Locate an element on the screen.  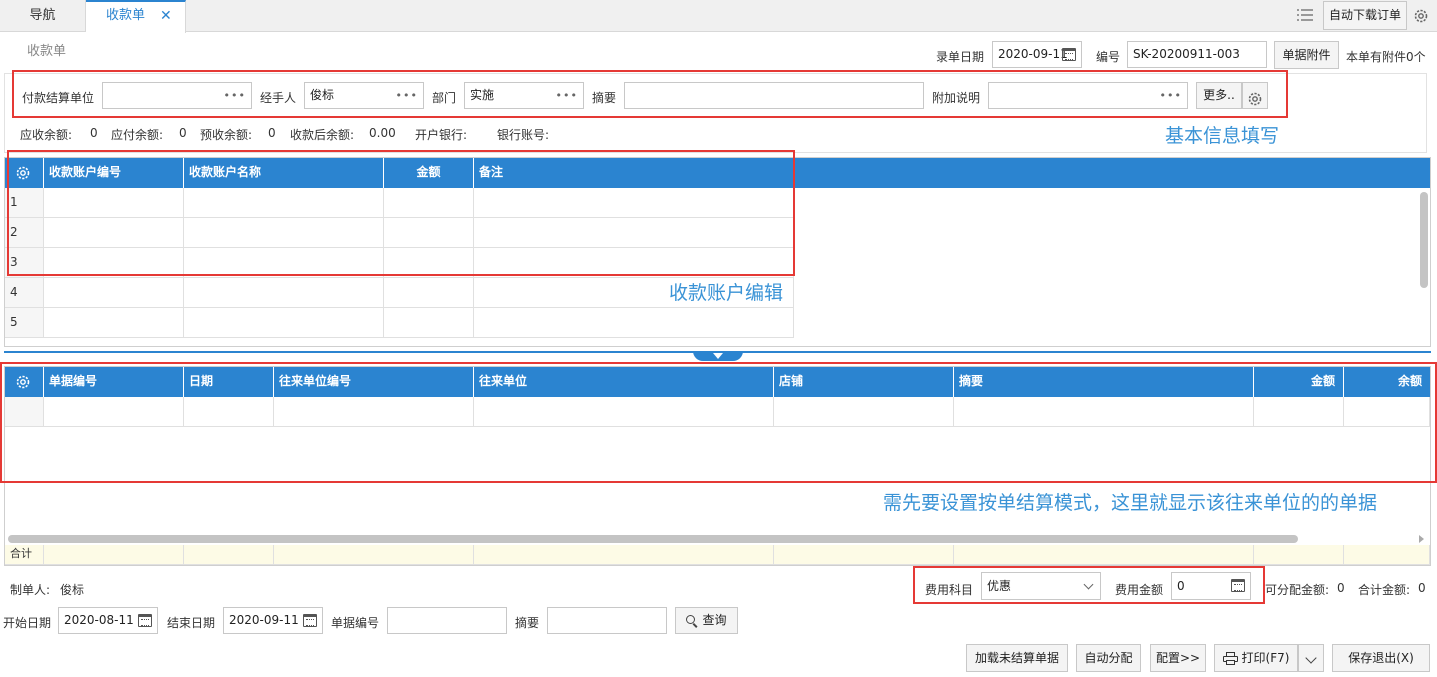
auto-download-orders-label: 自动下载订单 is located at coordinates (1364, 15).